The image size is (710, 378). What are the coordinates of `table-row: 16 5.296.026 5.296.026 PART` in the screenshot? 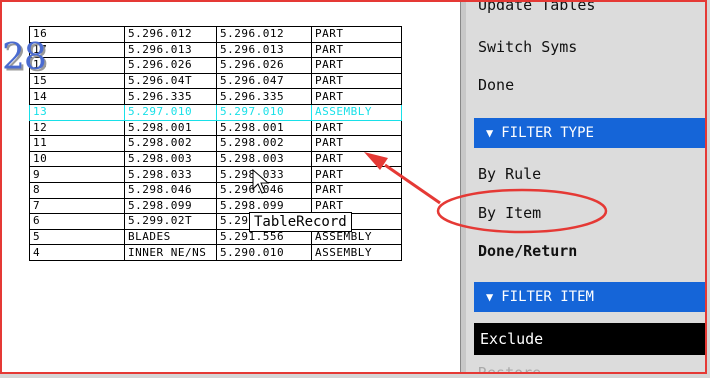 It's located at (215, 65).